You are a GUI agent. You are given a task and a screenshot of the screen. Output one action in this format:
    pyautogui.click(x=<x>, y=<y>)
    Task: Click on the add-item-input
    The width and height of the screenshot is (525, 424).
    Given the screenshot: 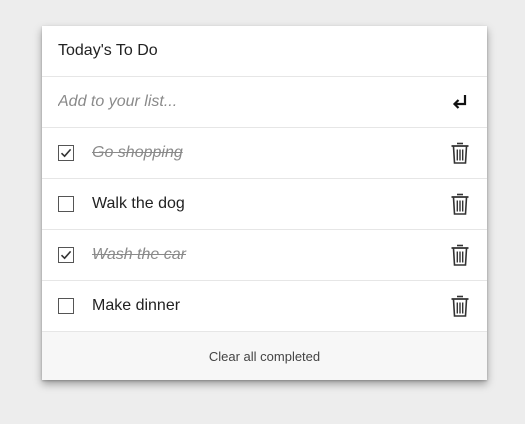 What is the action you would take?
    pyautogui.click(x=238, y=102)
    